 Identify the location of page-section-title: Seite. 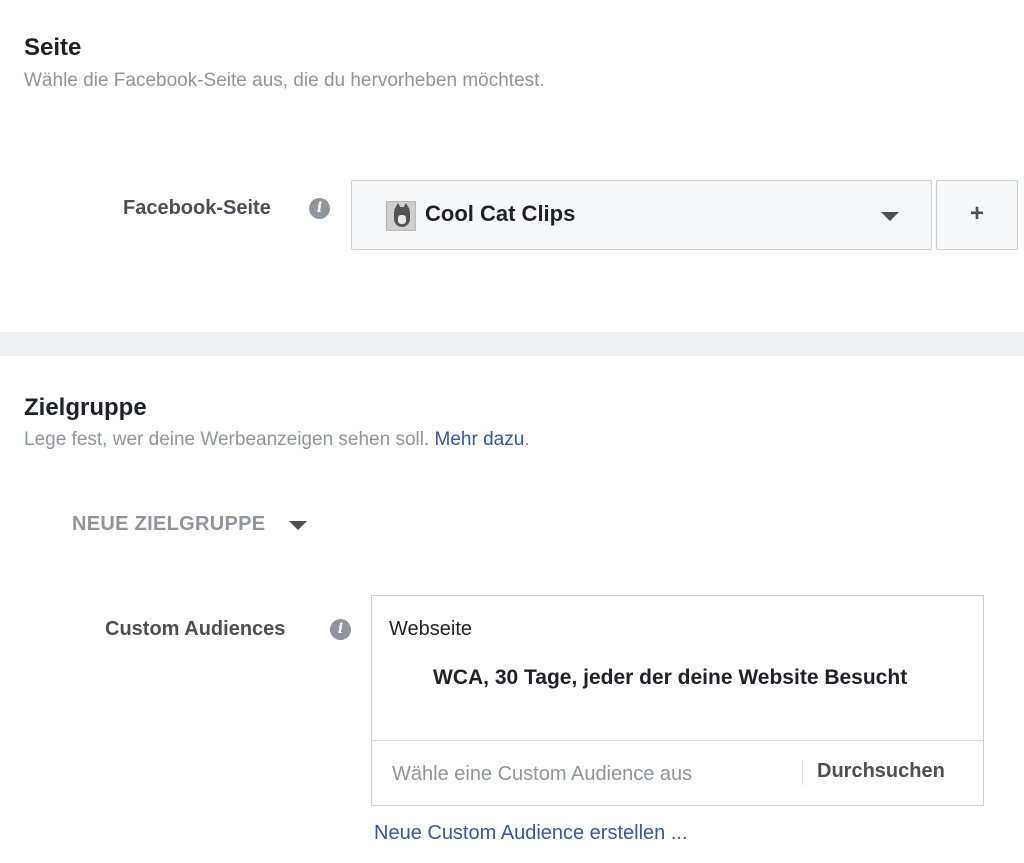
(53, 47).